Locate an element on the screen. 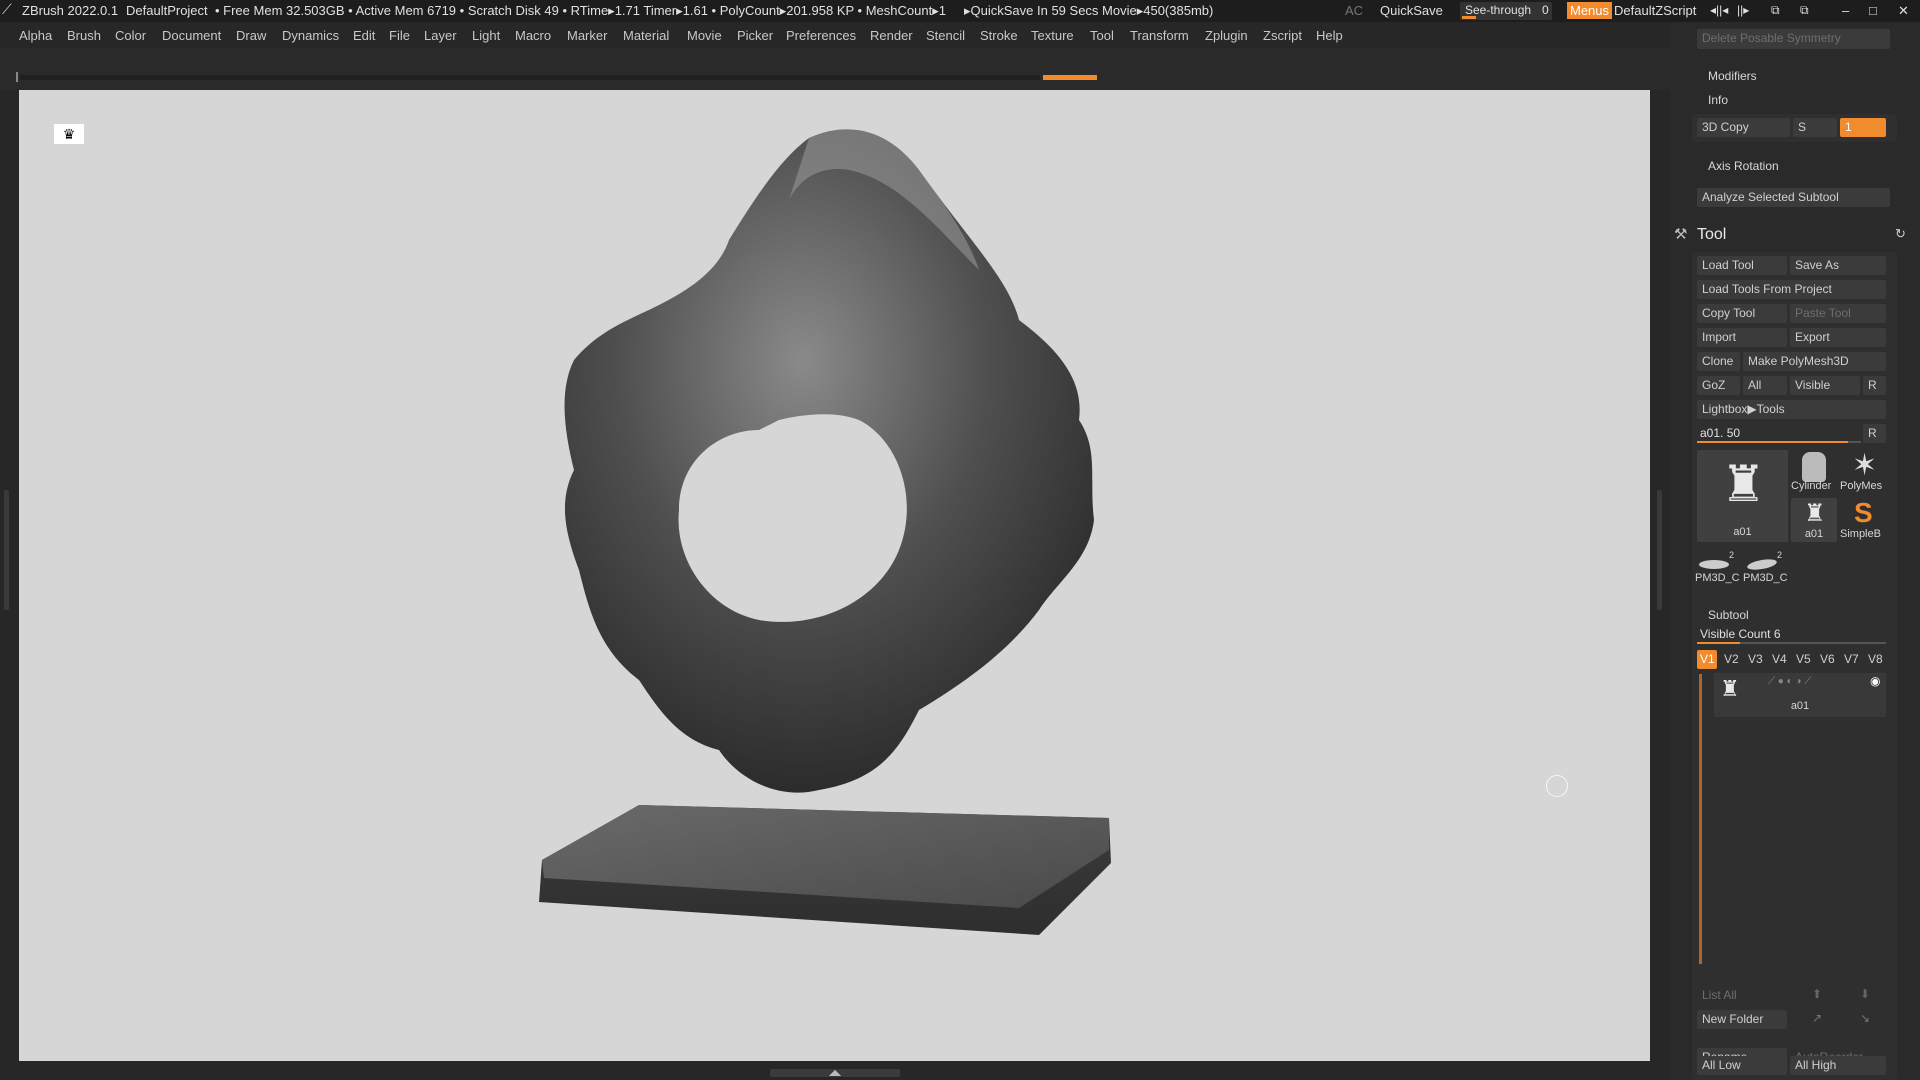 The width and height of the screenshot is (1920, 1080). see-through-slider: See-through 0 is located at coordinates (1506, 11).